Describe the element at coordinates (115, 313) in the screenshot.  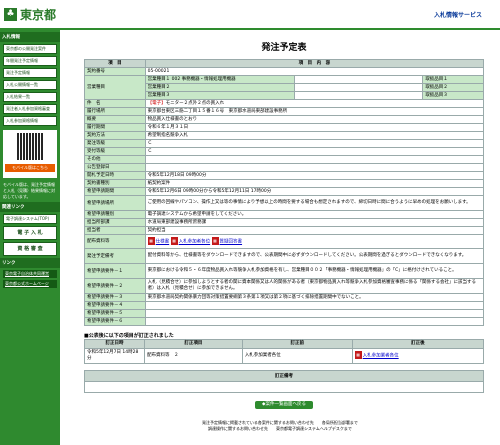
I see `row-label: 希望申請要件－５` at that location.